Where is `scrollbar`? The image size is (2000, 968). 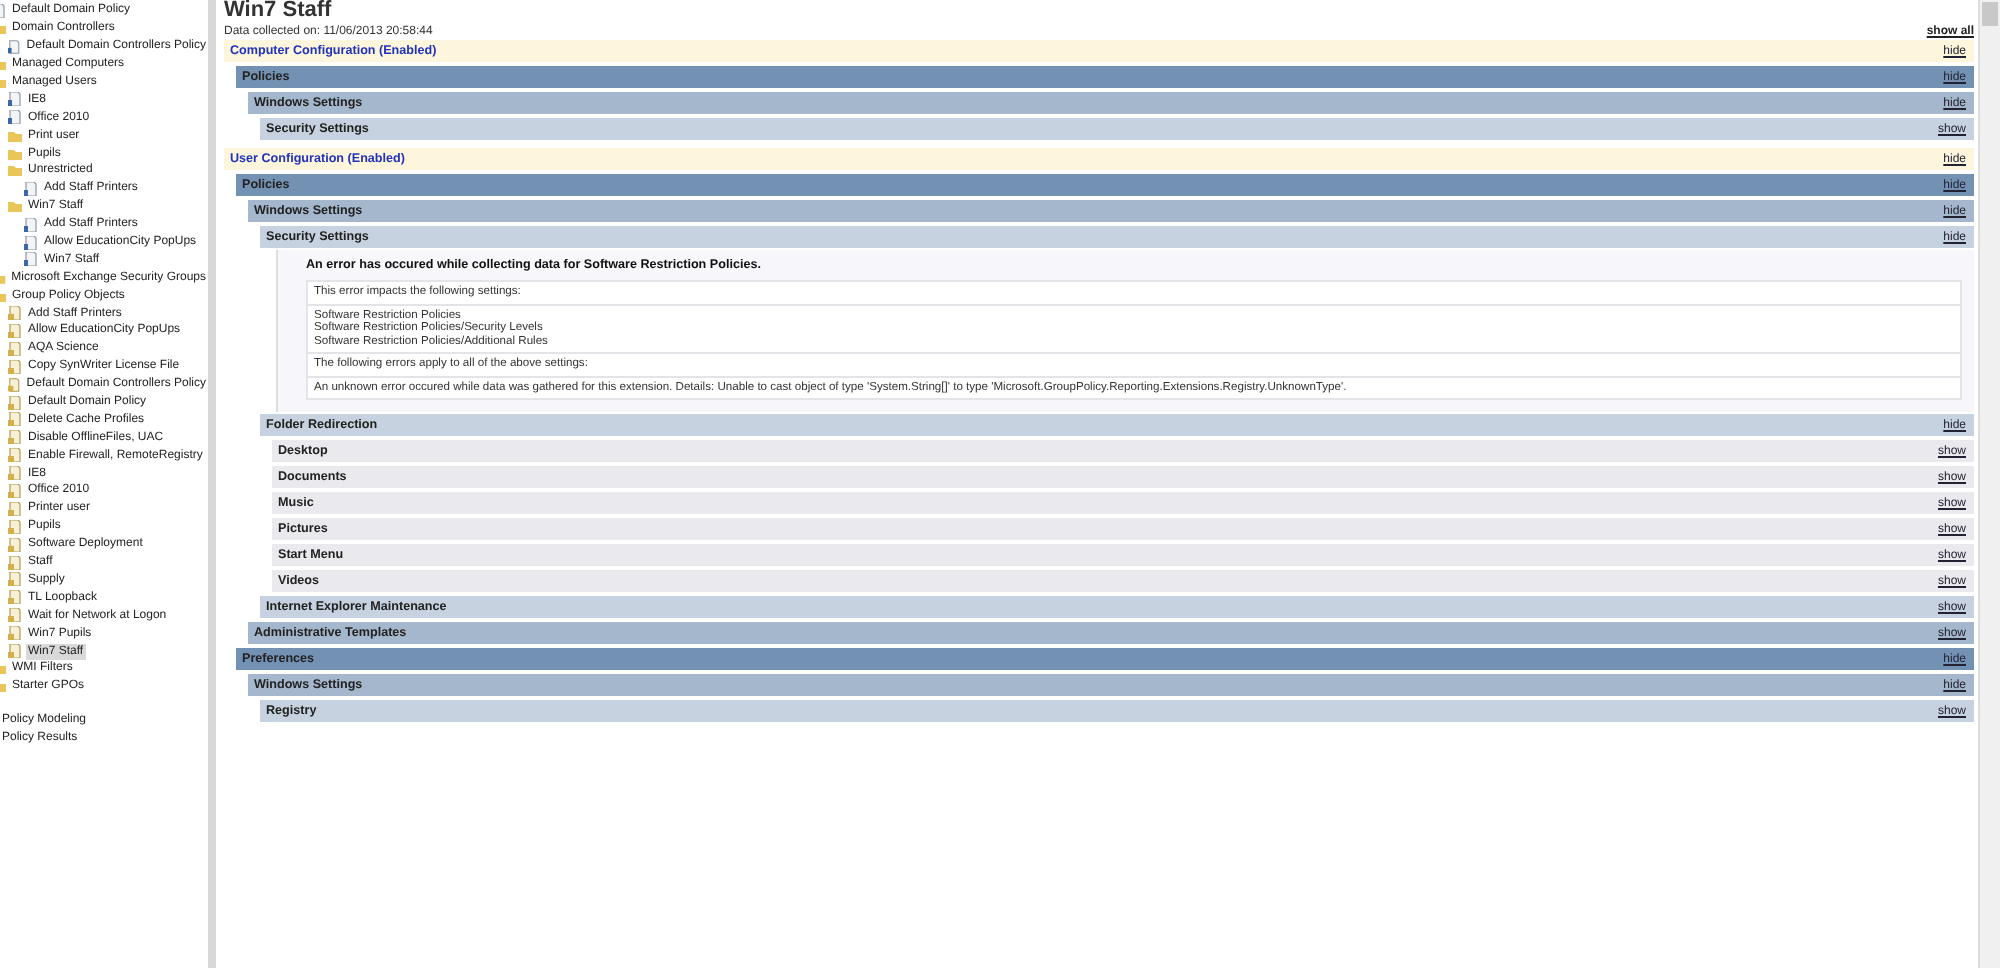 scrollbar is located at coordinates (1989, 484).